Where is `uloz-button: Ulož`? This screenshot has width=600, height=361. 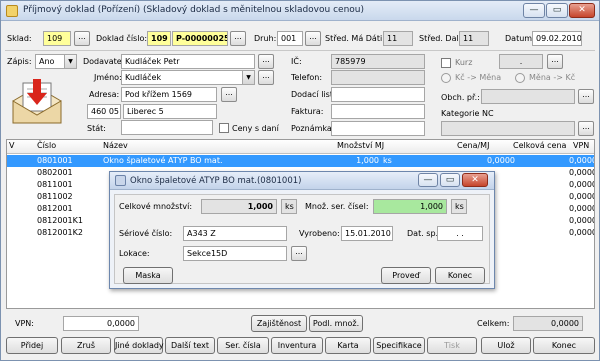 uloz-button: Ulož is located at coordinates (506, 345).